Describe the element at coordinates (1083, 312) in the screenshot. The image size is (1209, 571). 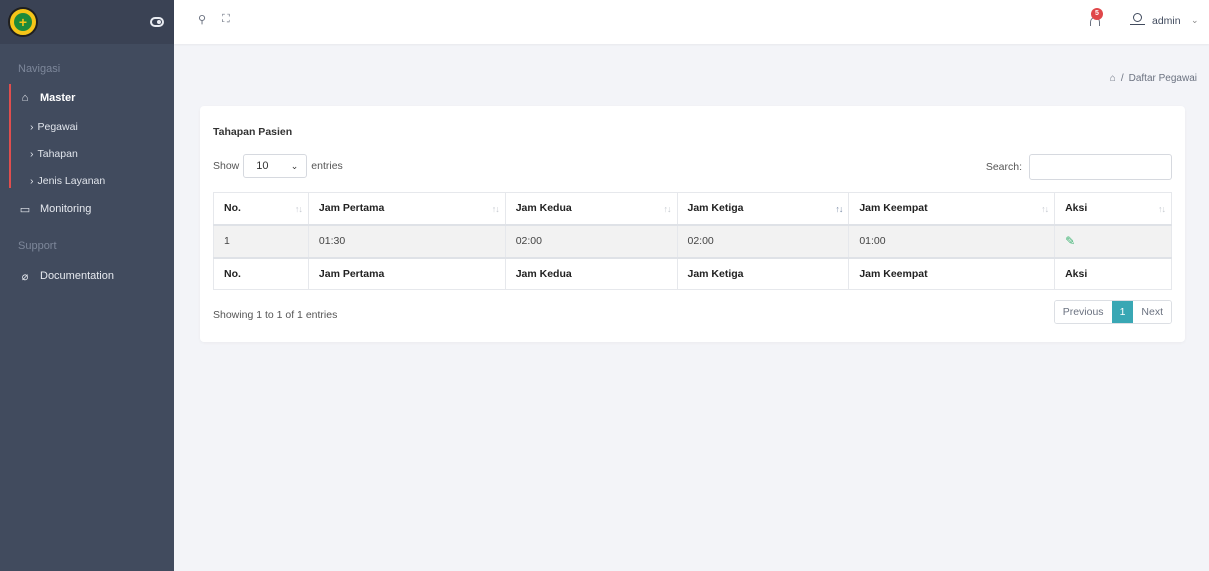
I see `previous-button: Previous` at that location.